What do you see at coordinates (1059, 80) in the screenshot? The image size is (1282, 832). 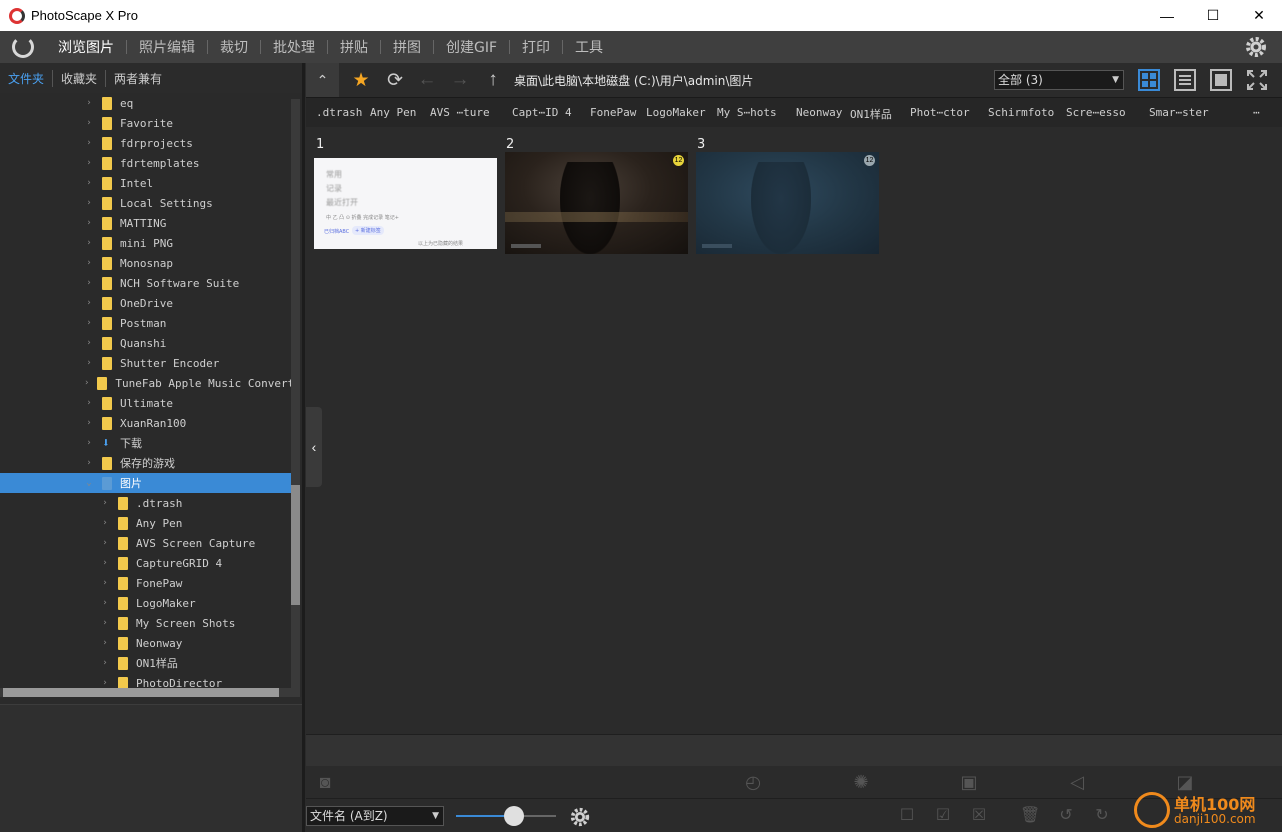 I see `file-filter-select: 全部 (3) ▼` at bounding box center [1059, 80].